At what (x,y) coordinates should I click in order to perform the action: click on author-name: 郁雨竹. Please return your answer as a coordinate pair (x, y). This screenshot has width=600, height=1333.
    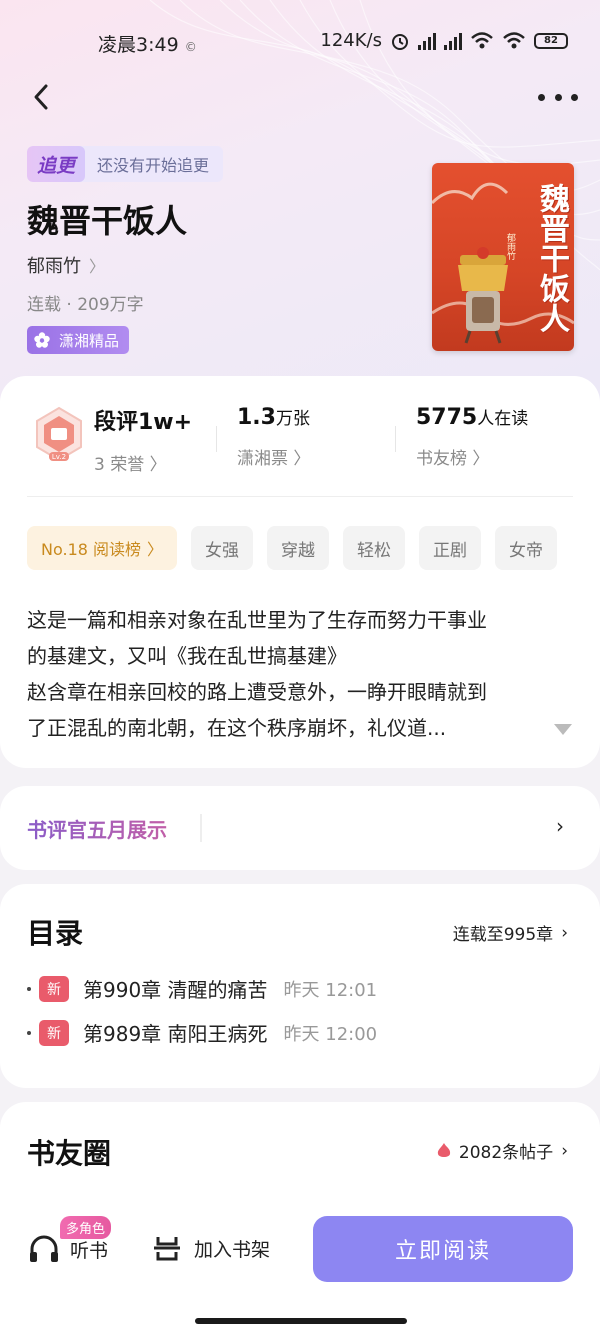
    Looking at the image, I should click on (54, 266).